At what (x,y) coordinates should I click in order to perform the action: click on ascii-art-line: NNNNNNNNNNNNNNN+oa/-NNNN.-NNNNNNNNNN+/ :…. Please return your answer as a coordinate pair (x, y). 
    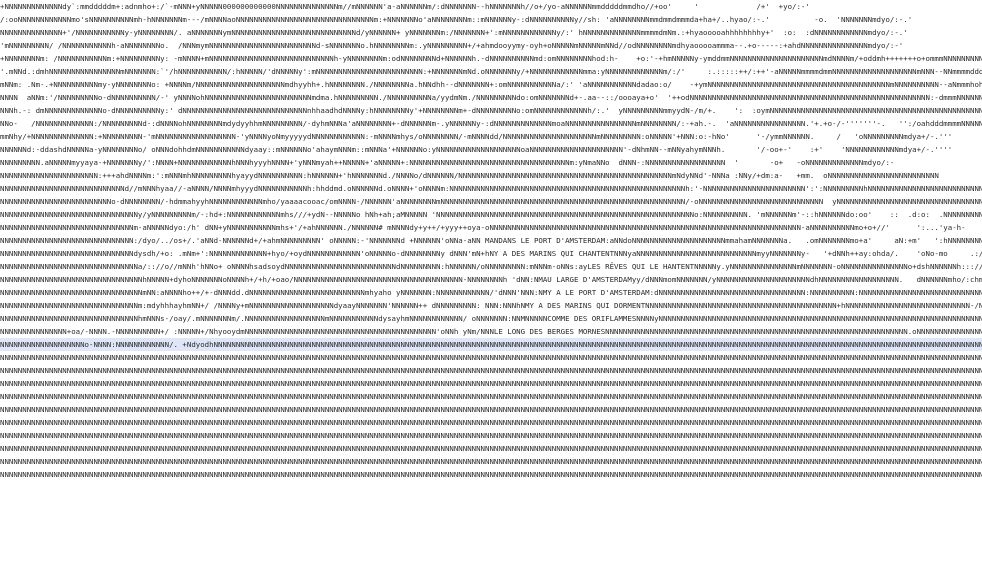
    Looking at the image, I should click on (491, 331).